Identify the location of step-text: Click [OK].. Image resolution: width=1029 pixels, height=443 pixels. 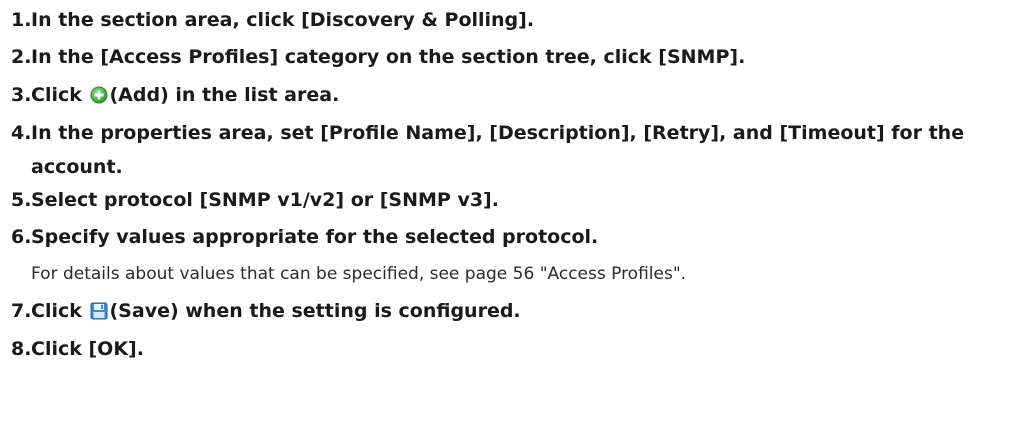
(87, 349).